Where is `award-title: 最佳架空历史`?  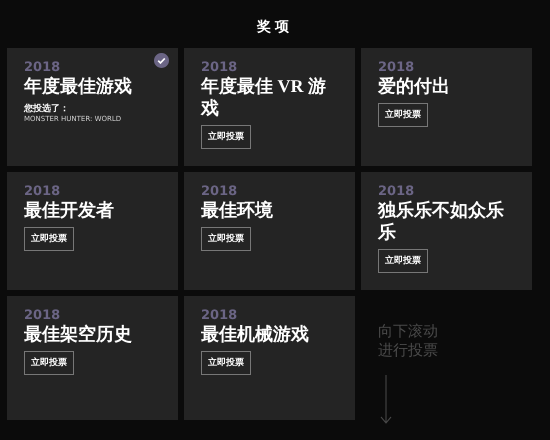
award-title: 最佳架空历史 is located at coordinates (78, 334).